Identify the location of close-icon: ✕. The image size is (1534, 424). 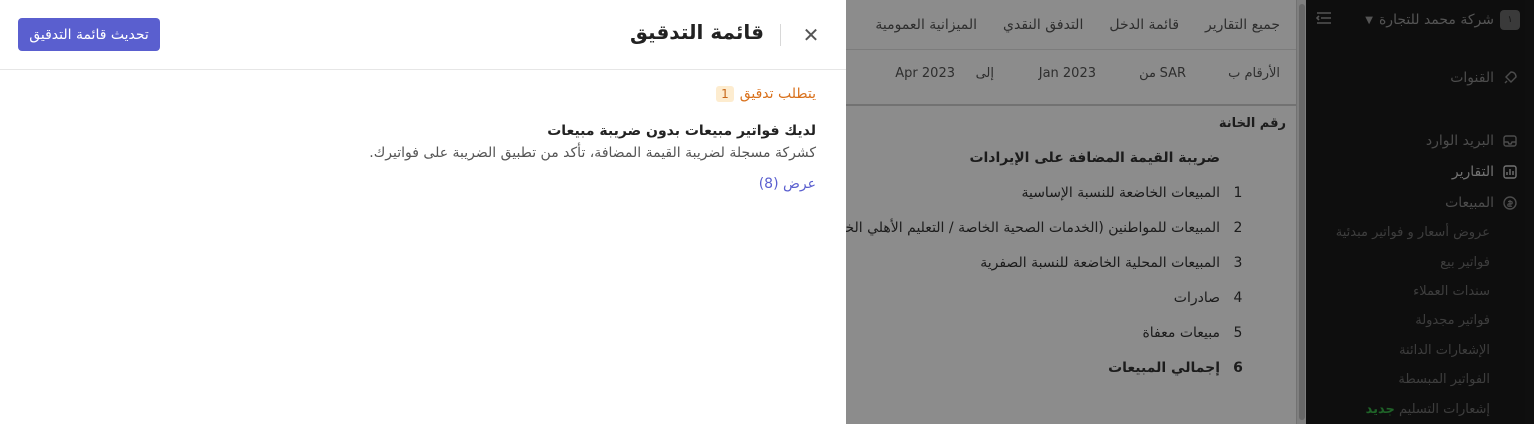
(811, 35).